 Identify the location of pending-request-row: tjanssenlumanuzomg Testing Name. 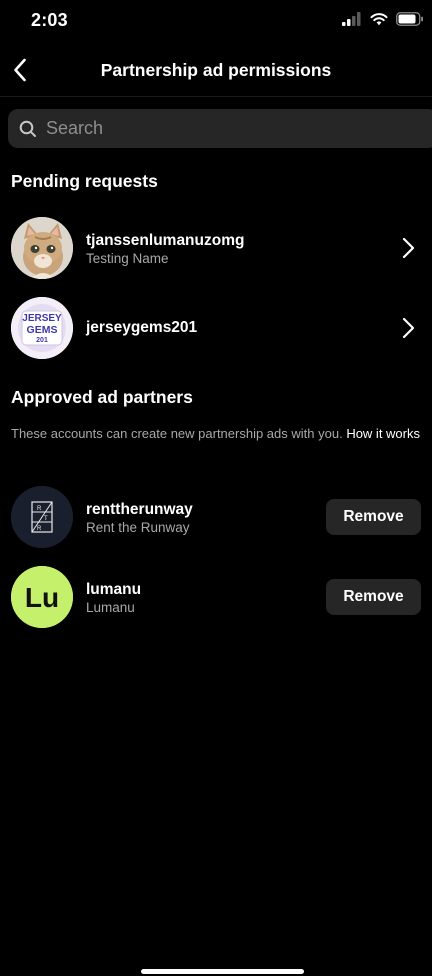
(216, 249).